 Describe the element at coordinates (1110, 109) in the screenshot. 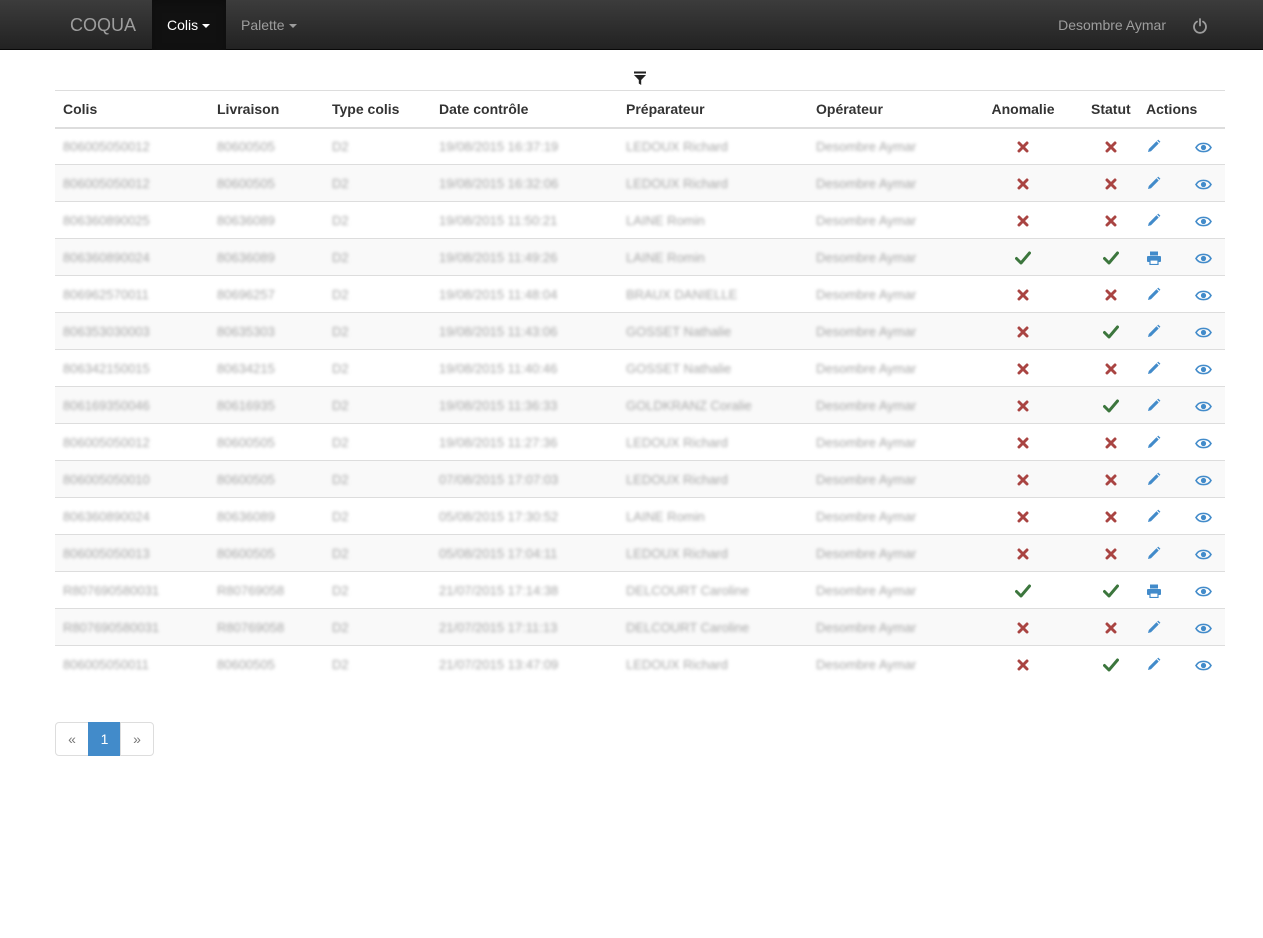

I see `col-header-statut: Statut` at that location.